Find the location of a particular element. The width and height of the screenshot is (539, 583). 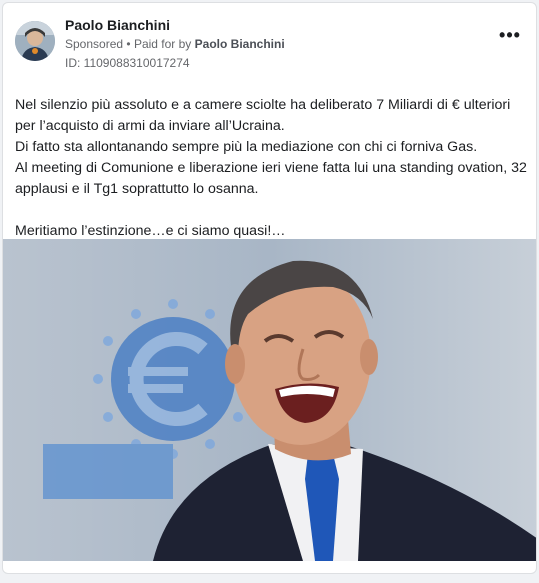

paid-for-name: Paolo Bianchini is located at coordinates (240, 44).